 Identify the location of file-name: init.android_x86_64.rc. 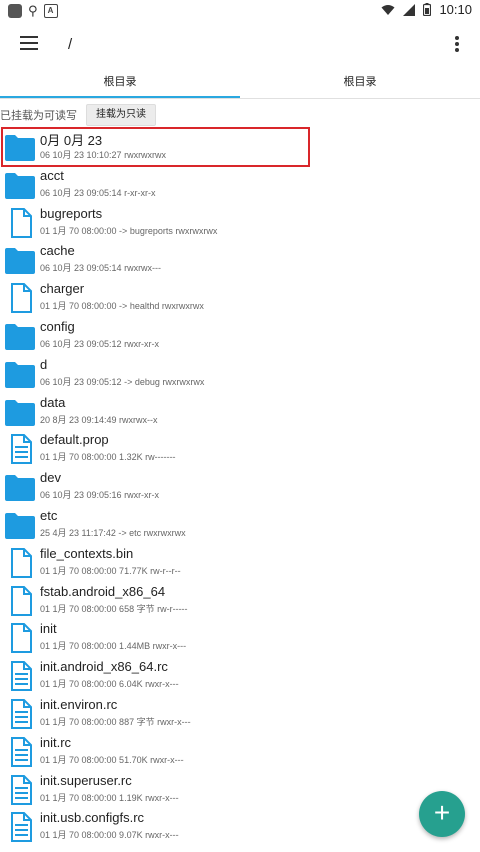
(104, 667).